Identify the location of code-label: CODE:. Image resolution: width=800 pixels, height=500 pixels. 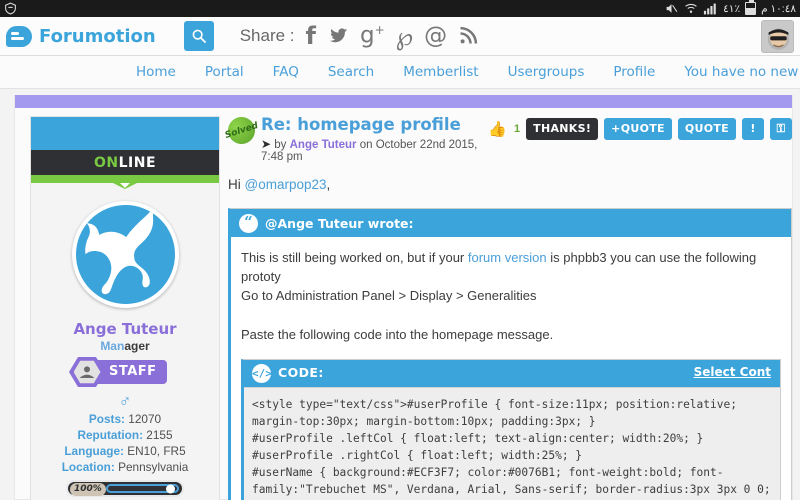
(301, 372).